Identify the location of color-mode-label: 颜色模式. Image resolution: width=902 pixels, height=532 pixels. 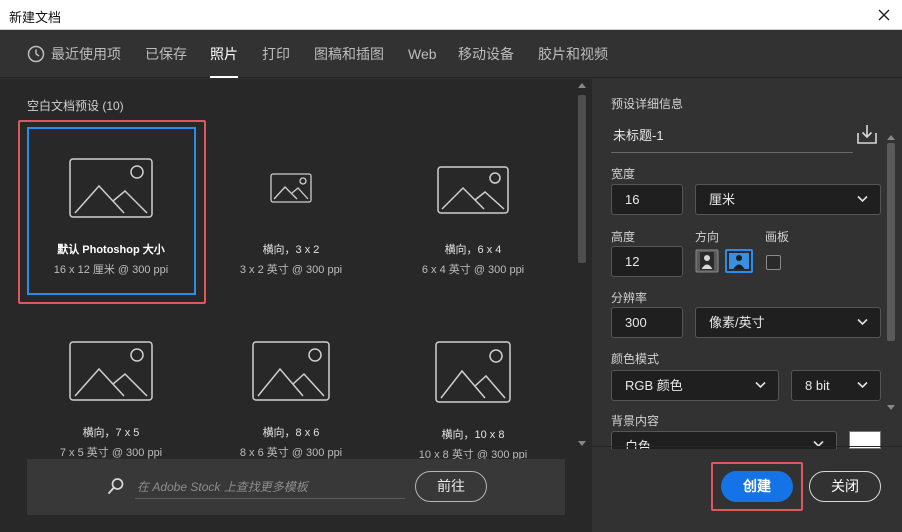
(635, 359).